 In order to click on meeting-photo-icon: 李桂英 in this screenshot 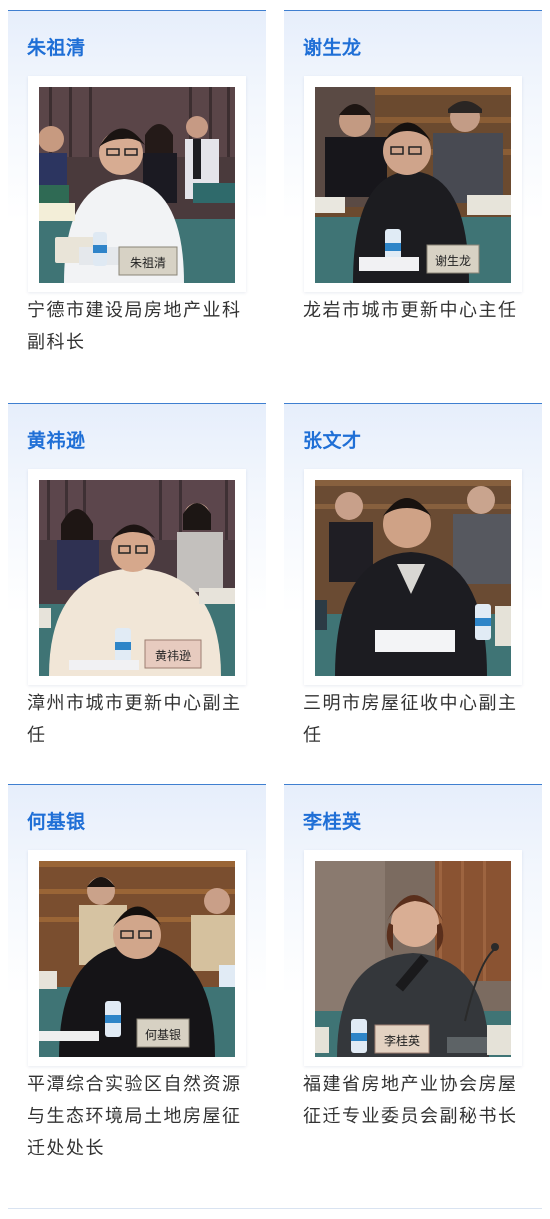, I will do `click(413, 959)`.